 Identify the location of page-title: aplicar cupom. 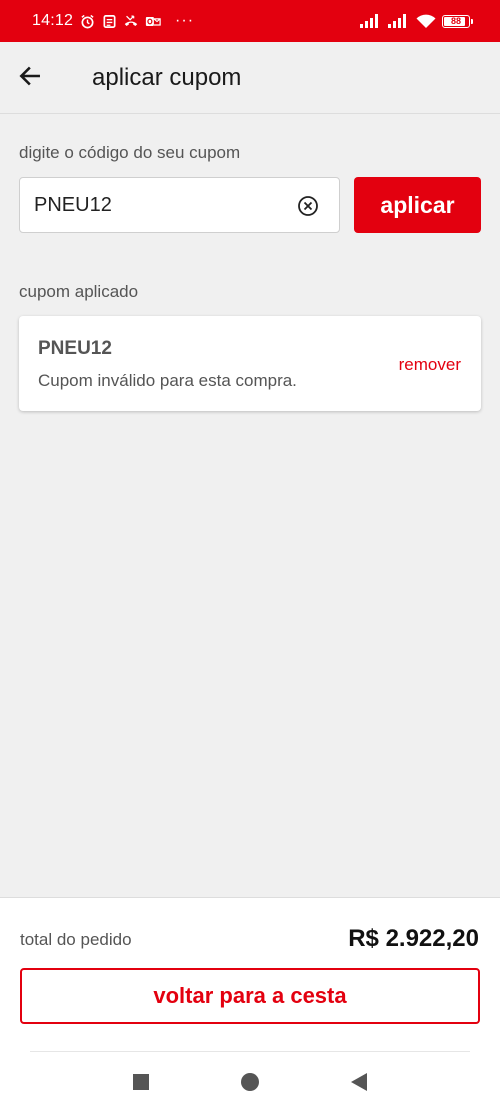
(167, 77).